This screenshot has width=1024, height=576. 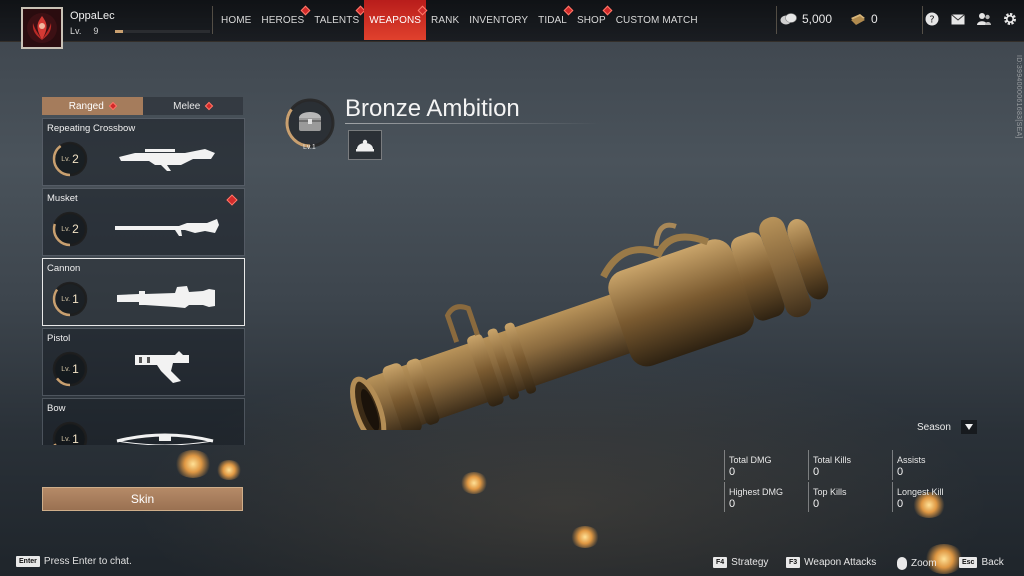 I want to click on weapon-name: Bow, so click(x=56, y=408).